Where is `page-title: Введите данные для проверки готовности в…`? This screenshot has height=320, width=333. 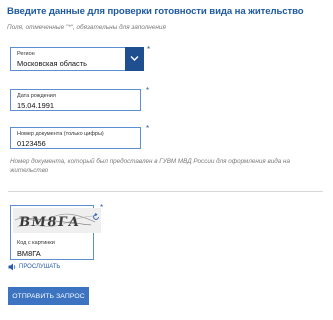 page-title: Введите данные для проверки готовности в… is located at coordinates (155, 11).